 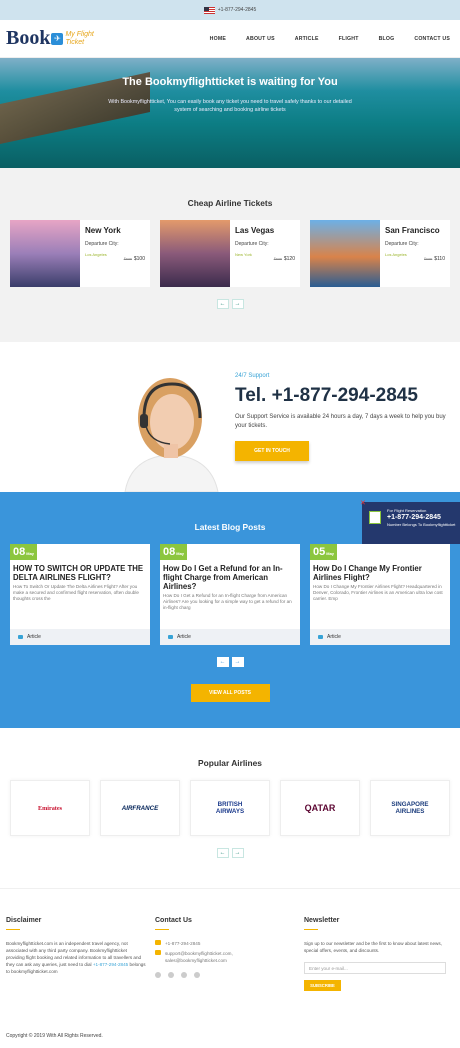 What do you see at coordinates (173, 920) in the screenshot?
I see `contact-title: Contact Us` at bounding box center [173, 920].